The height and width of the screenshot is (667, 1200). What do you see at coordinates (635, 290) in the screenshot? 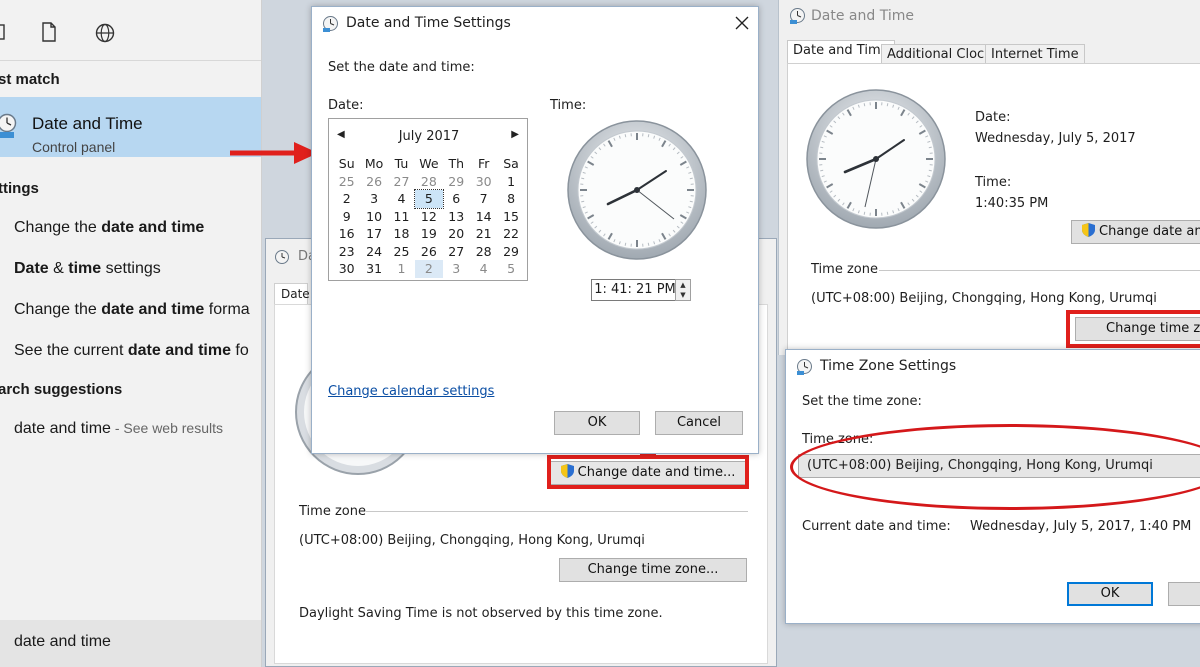
I see `time-input: 1: 41: 21 PM` at bounding box center [635, 290].